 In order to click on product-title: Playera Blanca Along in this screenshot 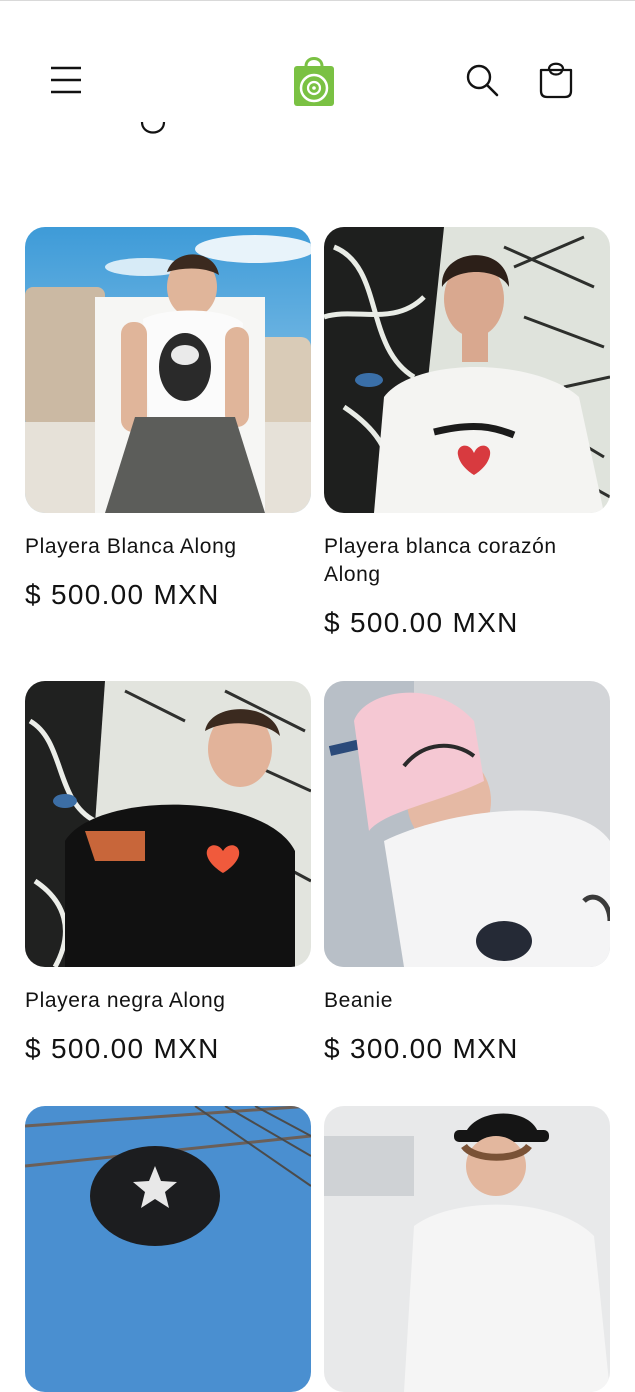, I will do `click(168, 547)`.